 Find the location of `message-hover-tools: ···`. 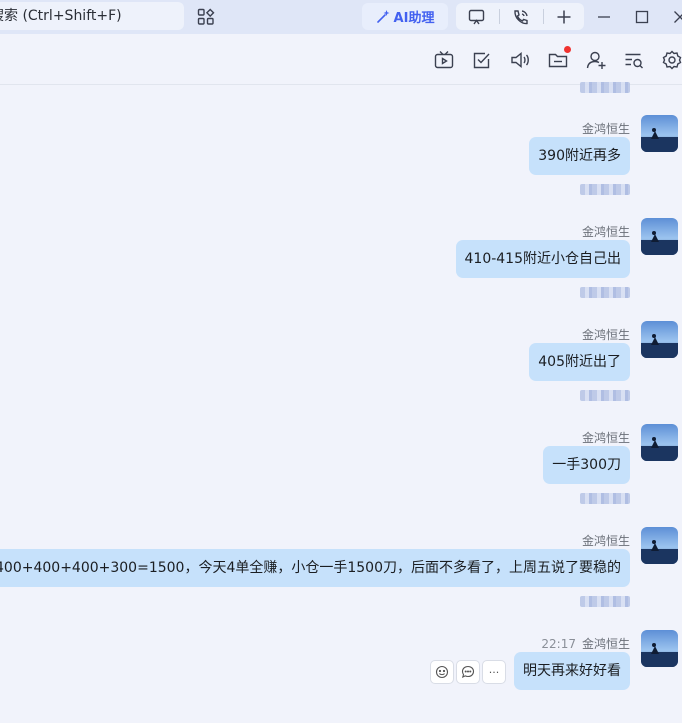

message-hover-tools: ··· is located at coordinates (468, 672).